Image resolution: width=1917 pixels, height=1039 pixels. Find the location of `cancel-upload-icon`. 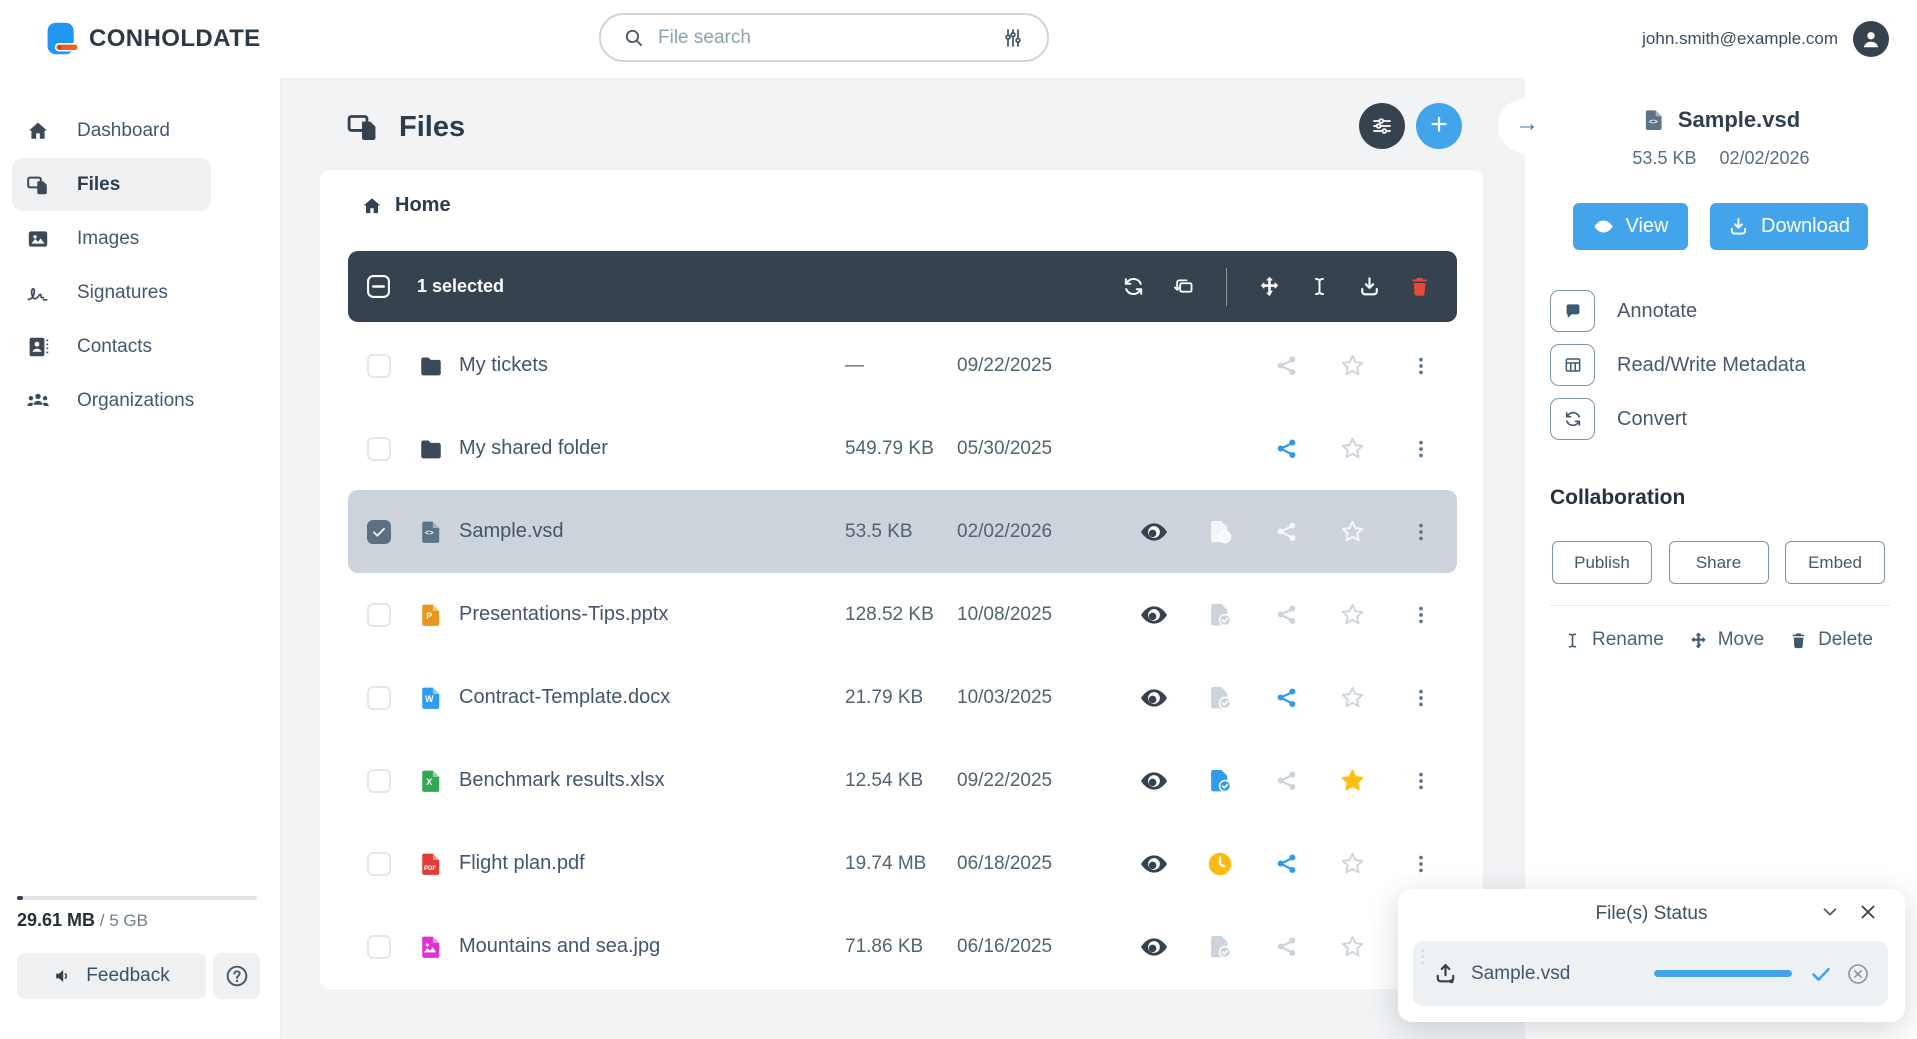

cancel-upload-icon is located at coordinates (1858, 974).